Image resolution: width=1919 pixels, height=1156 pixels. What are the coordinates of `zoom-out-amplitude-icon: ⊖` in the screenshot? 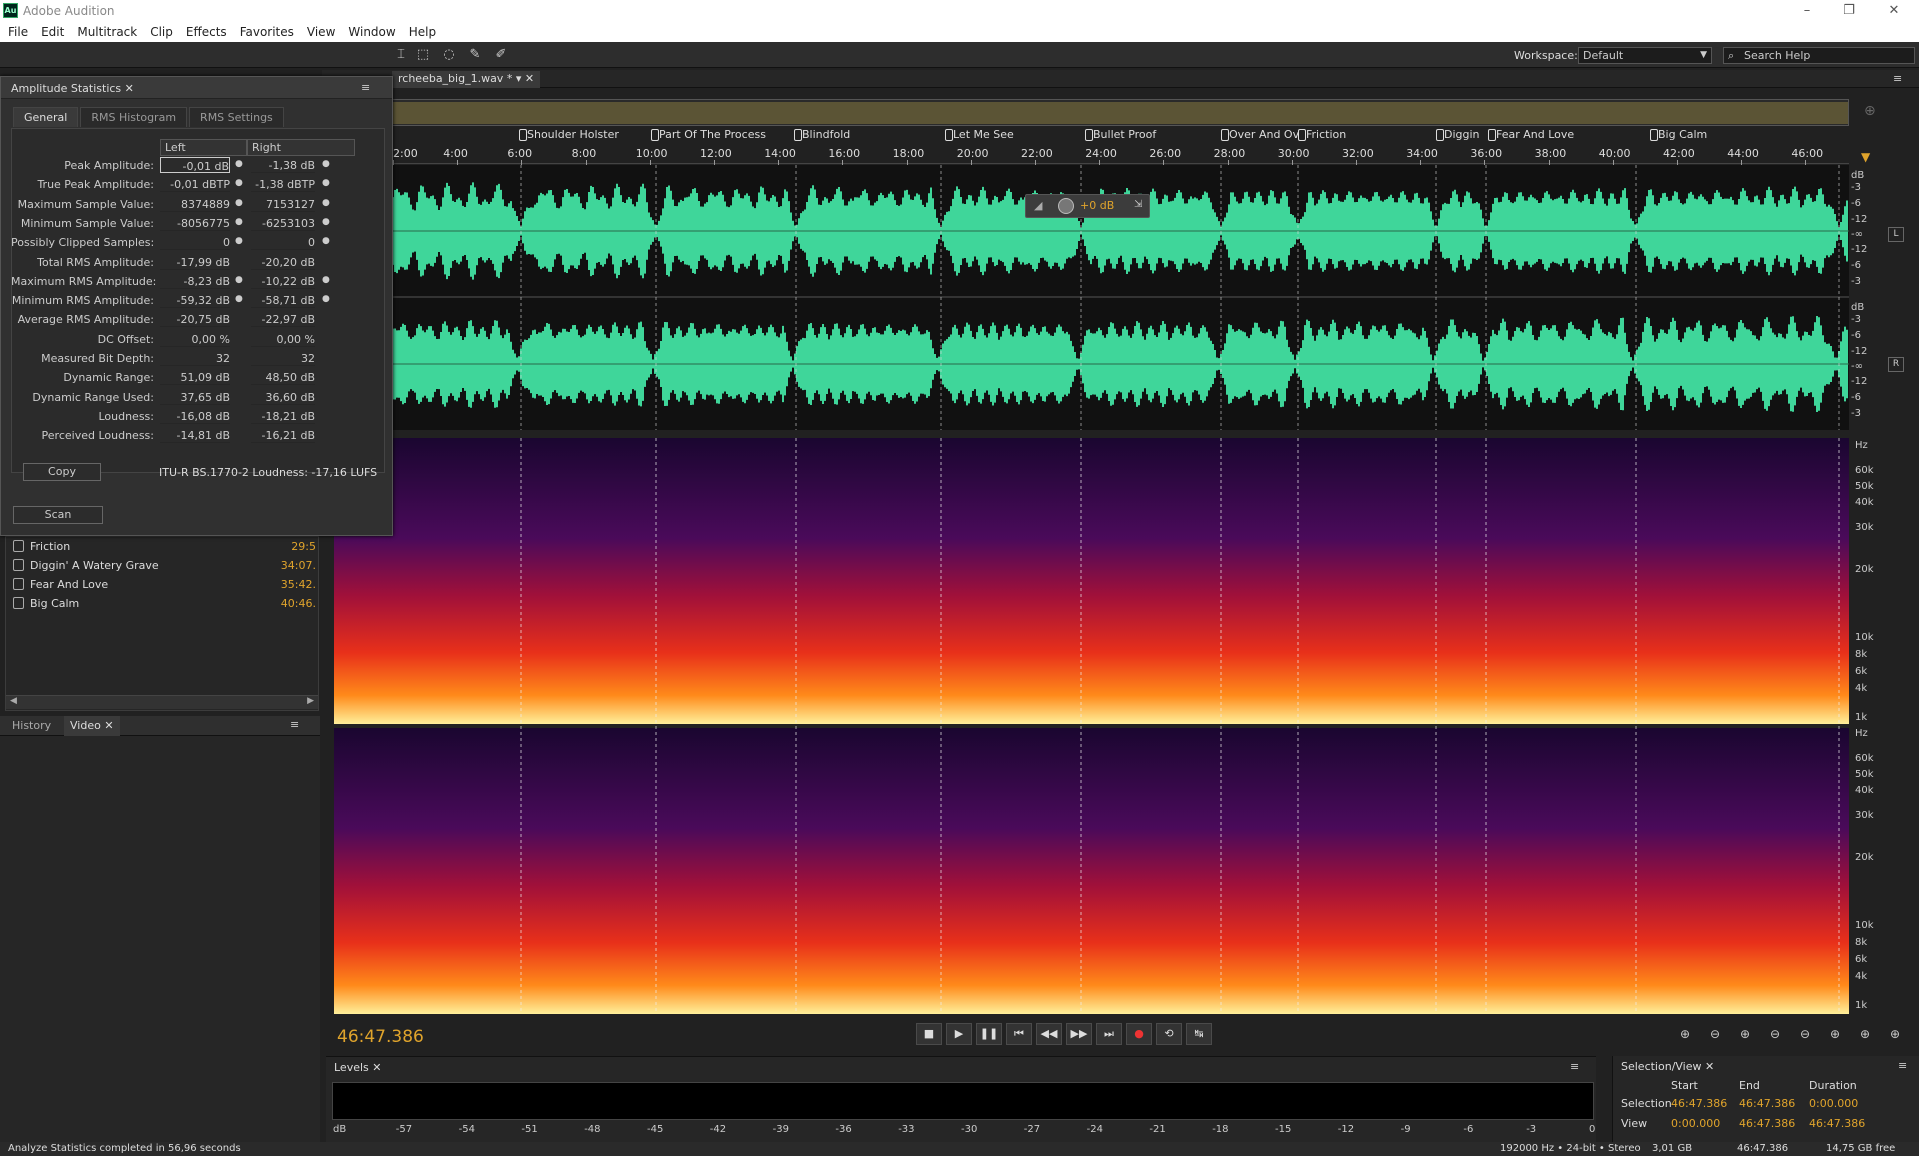 It's located at (1715, 1035).